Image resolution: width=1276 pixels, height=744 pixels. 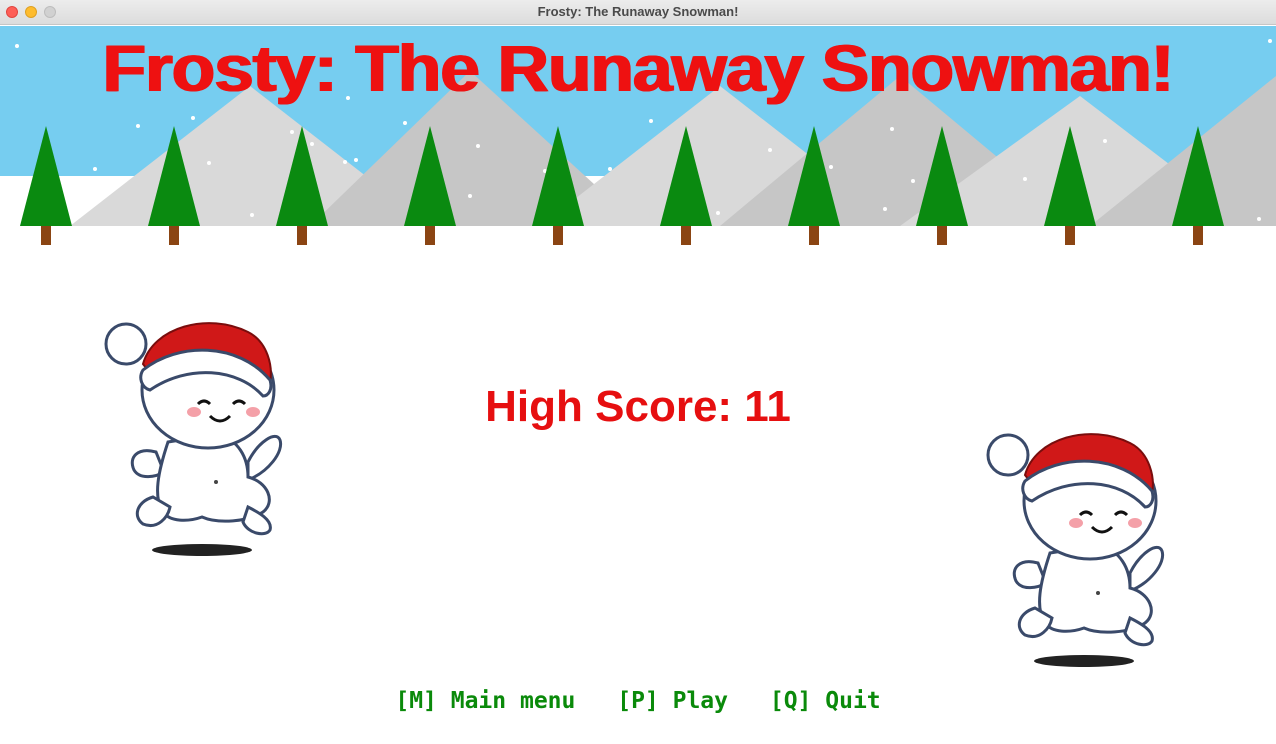 I want to click on high-score-label: High Score: 11, so click(x=638, y=406).